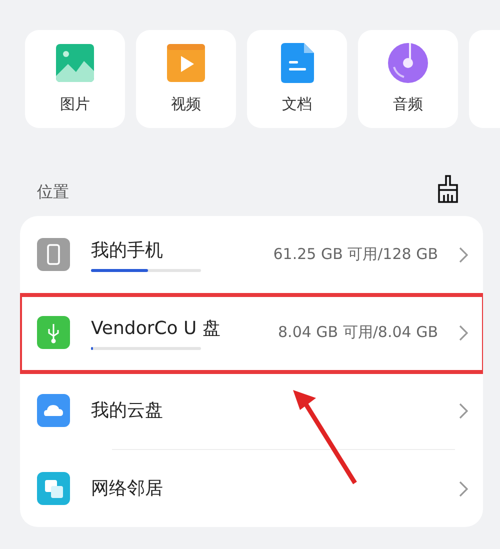  Describe the element at coordinates (75, 63) in the screenshot. I see `image-icon` at that location.